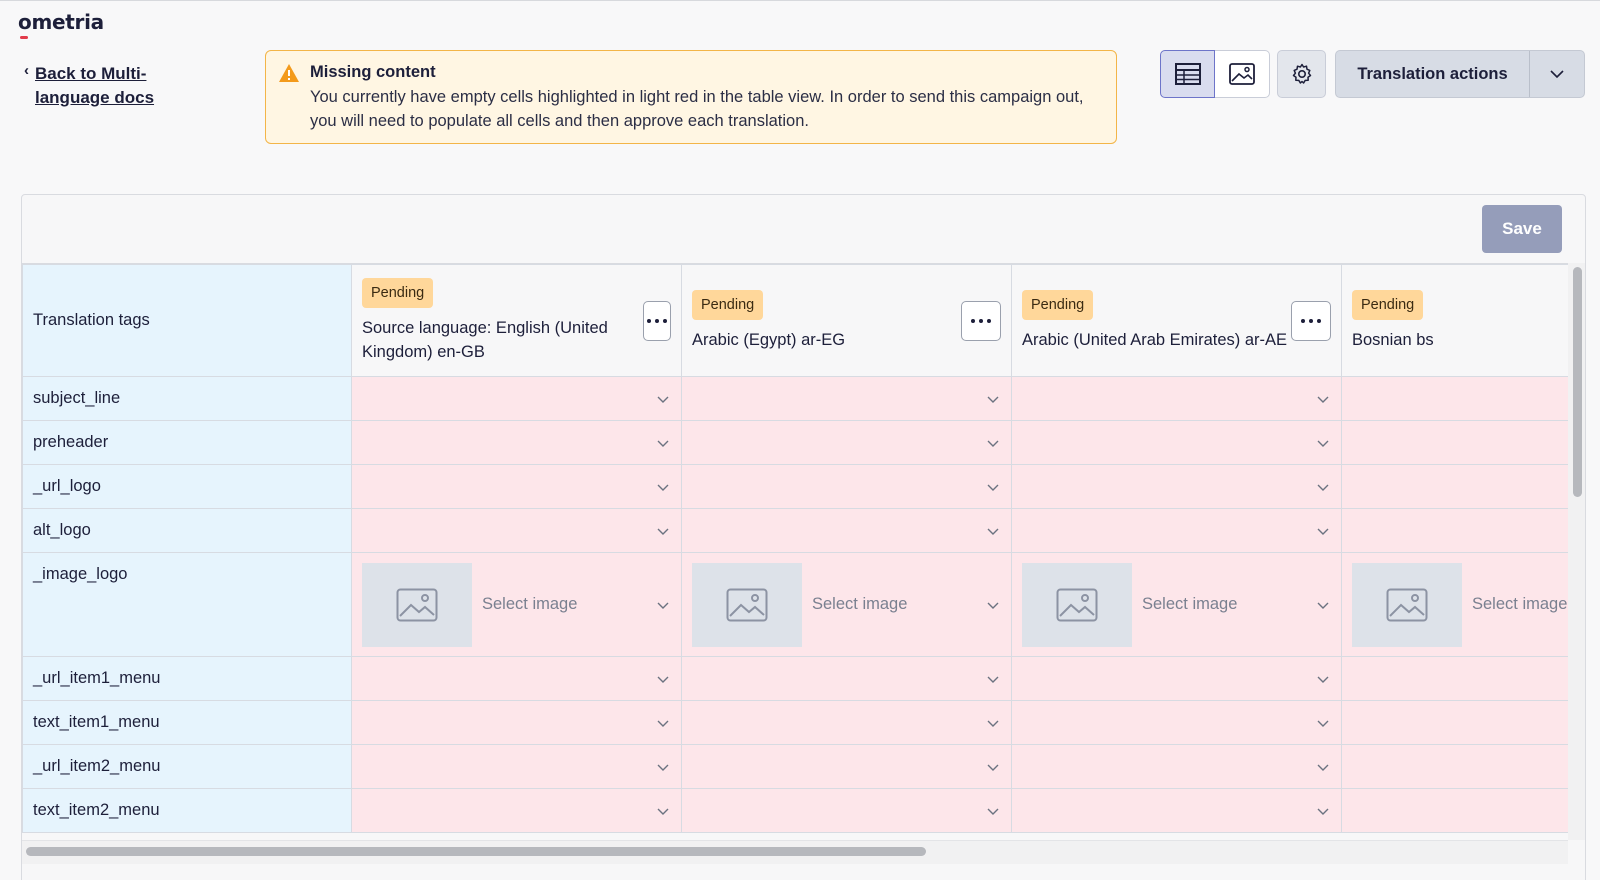 The image size is (1600, 880). What do you see at coordinates (728, 304) in the screenshot?
I see `status-badge: Pending` at bounding box center [728, 304].